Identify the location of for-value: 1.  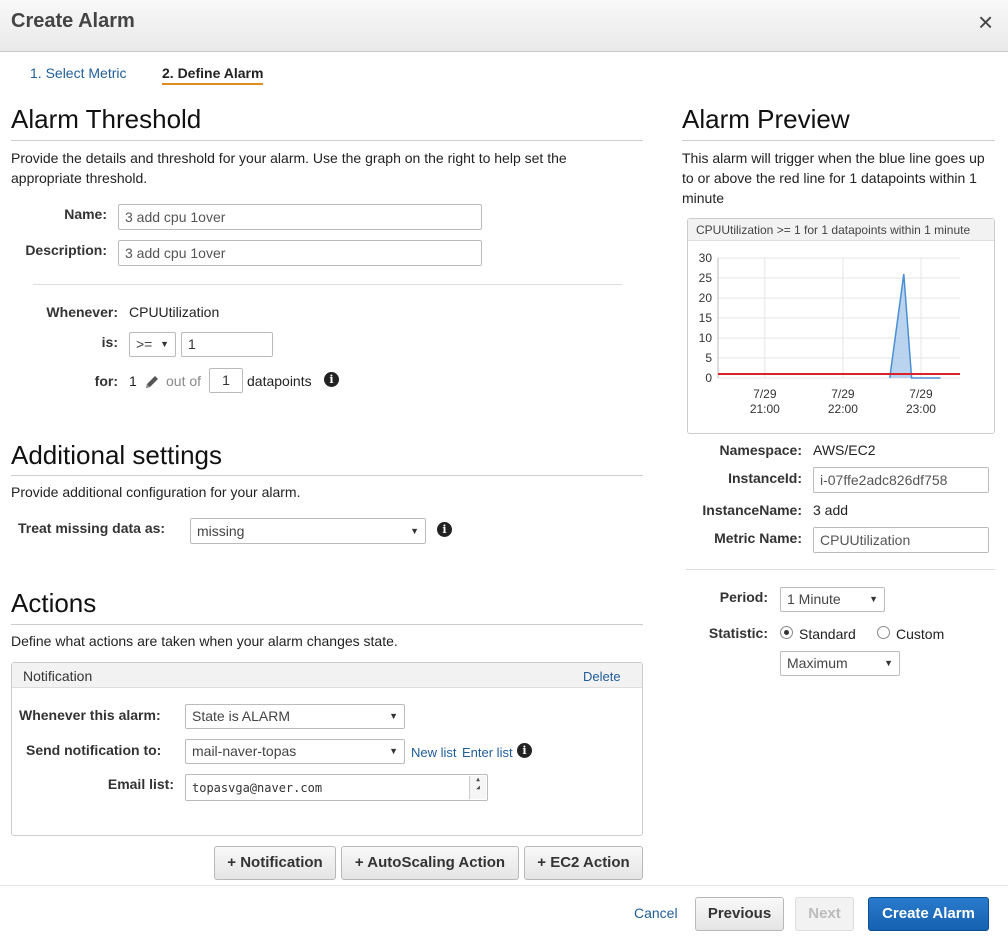
(133, 381).